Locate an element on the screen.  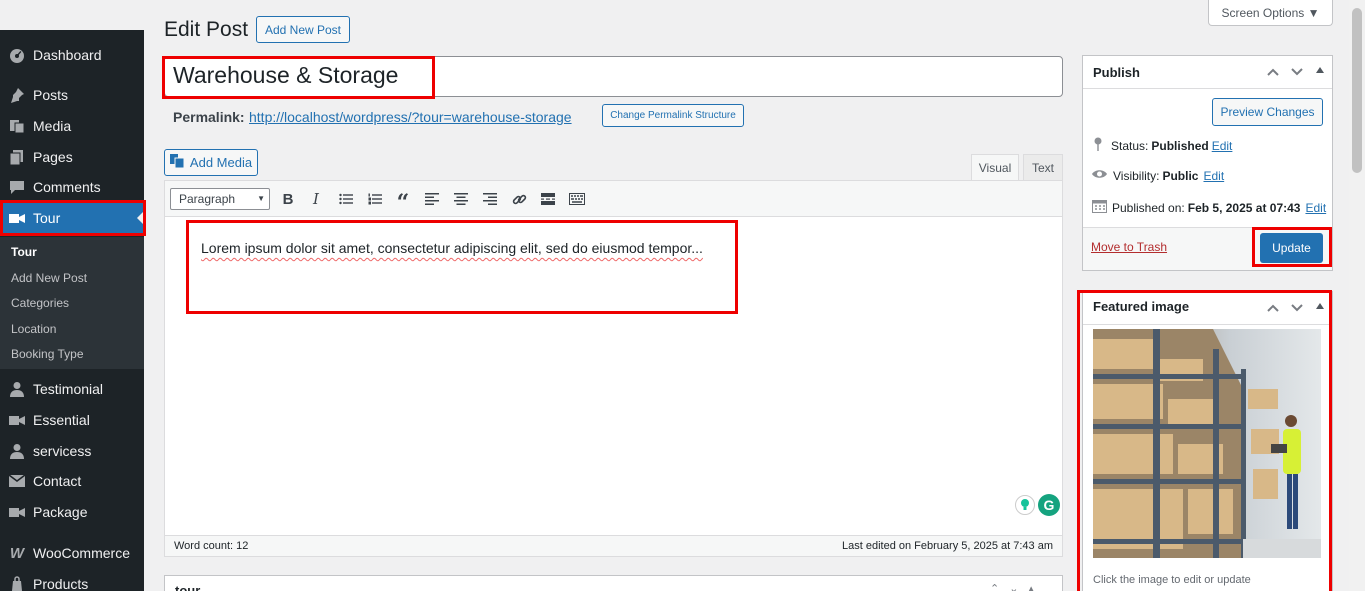
dashboard-icon is located at coordinates (17, 55).